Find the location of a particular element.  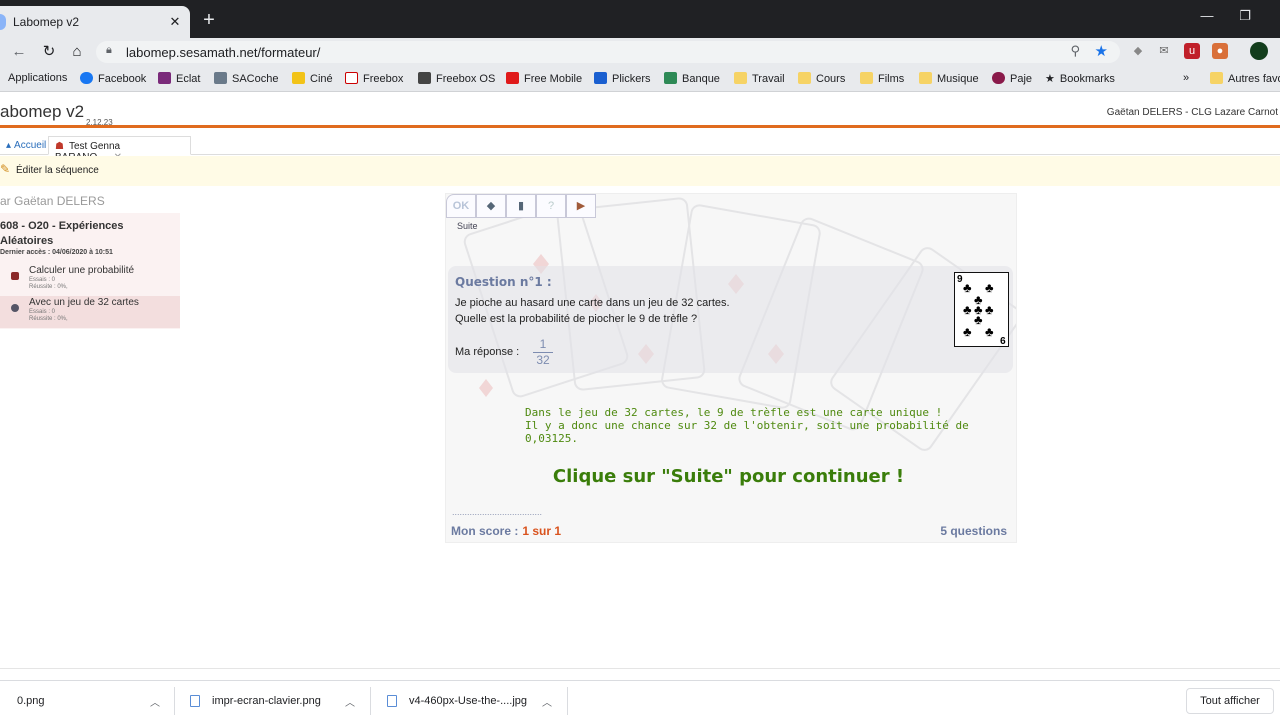

url-text: labomep.sesamath.net/formateur/ is located at coordinates (223, 52).